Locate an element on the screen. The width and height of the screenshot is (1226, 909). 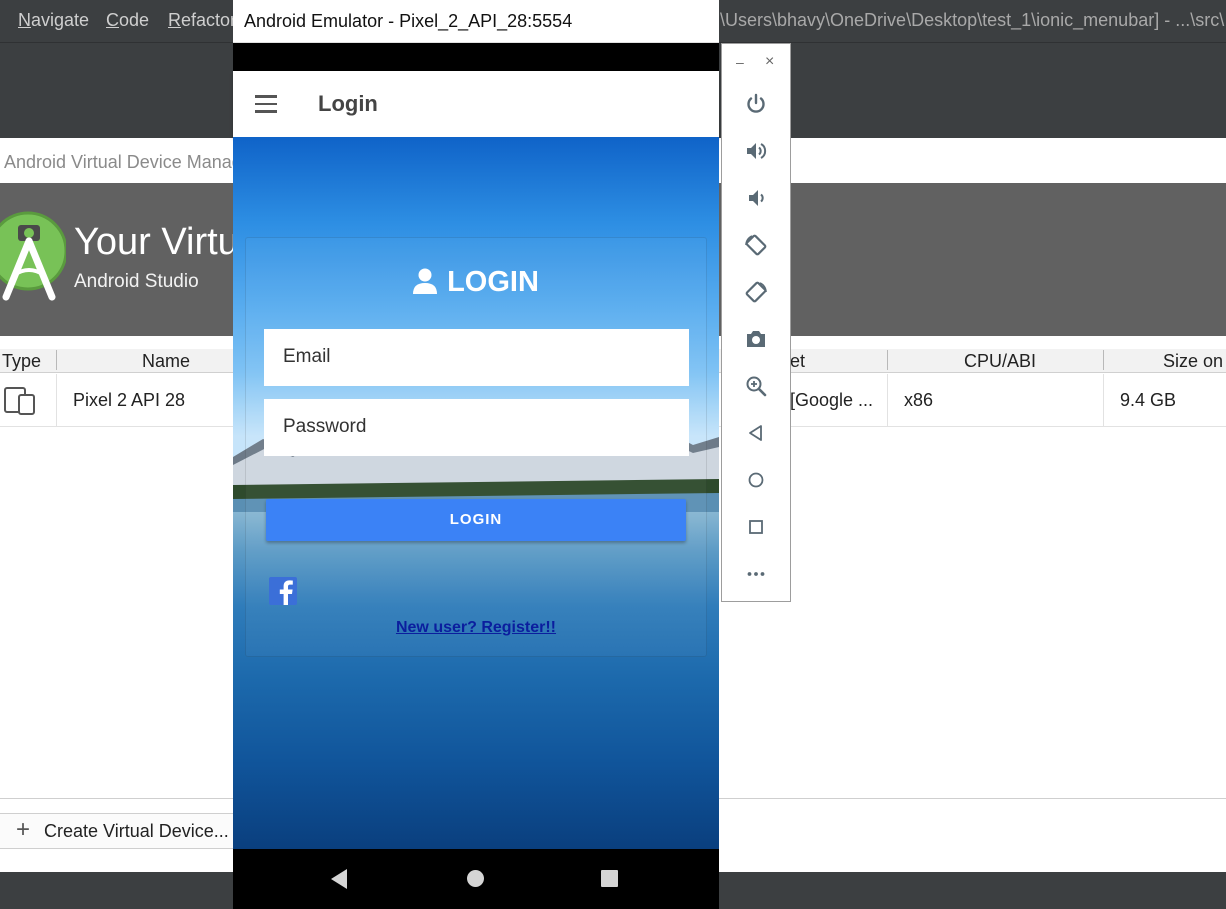
emulator-titlebar: Android Emulator - Pixel_2_API_28:5554 is located at coordinates (476, 21).